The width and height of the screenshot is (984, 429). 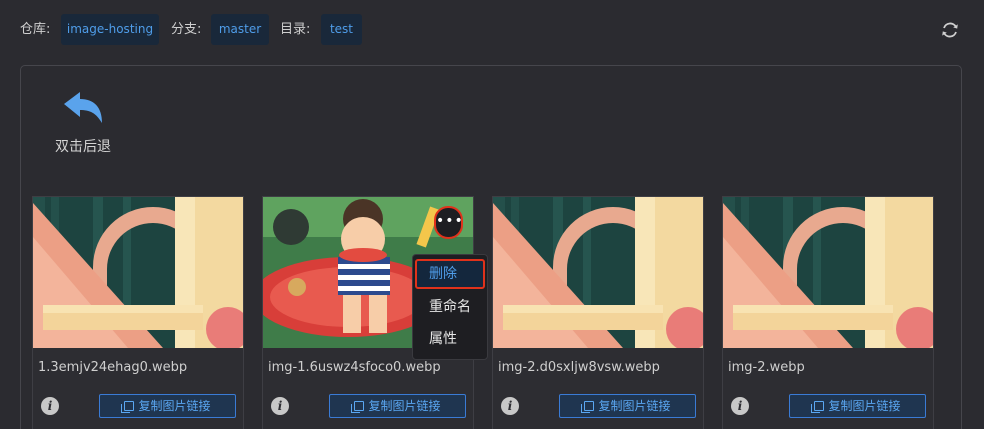 I want to click on repo-label: 仓库:, so click(x=35, y=29).